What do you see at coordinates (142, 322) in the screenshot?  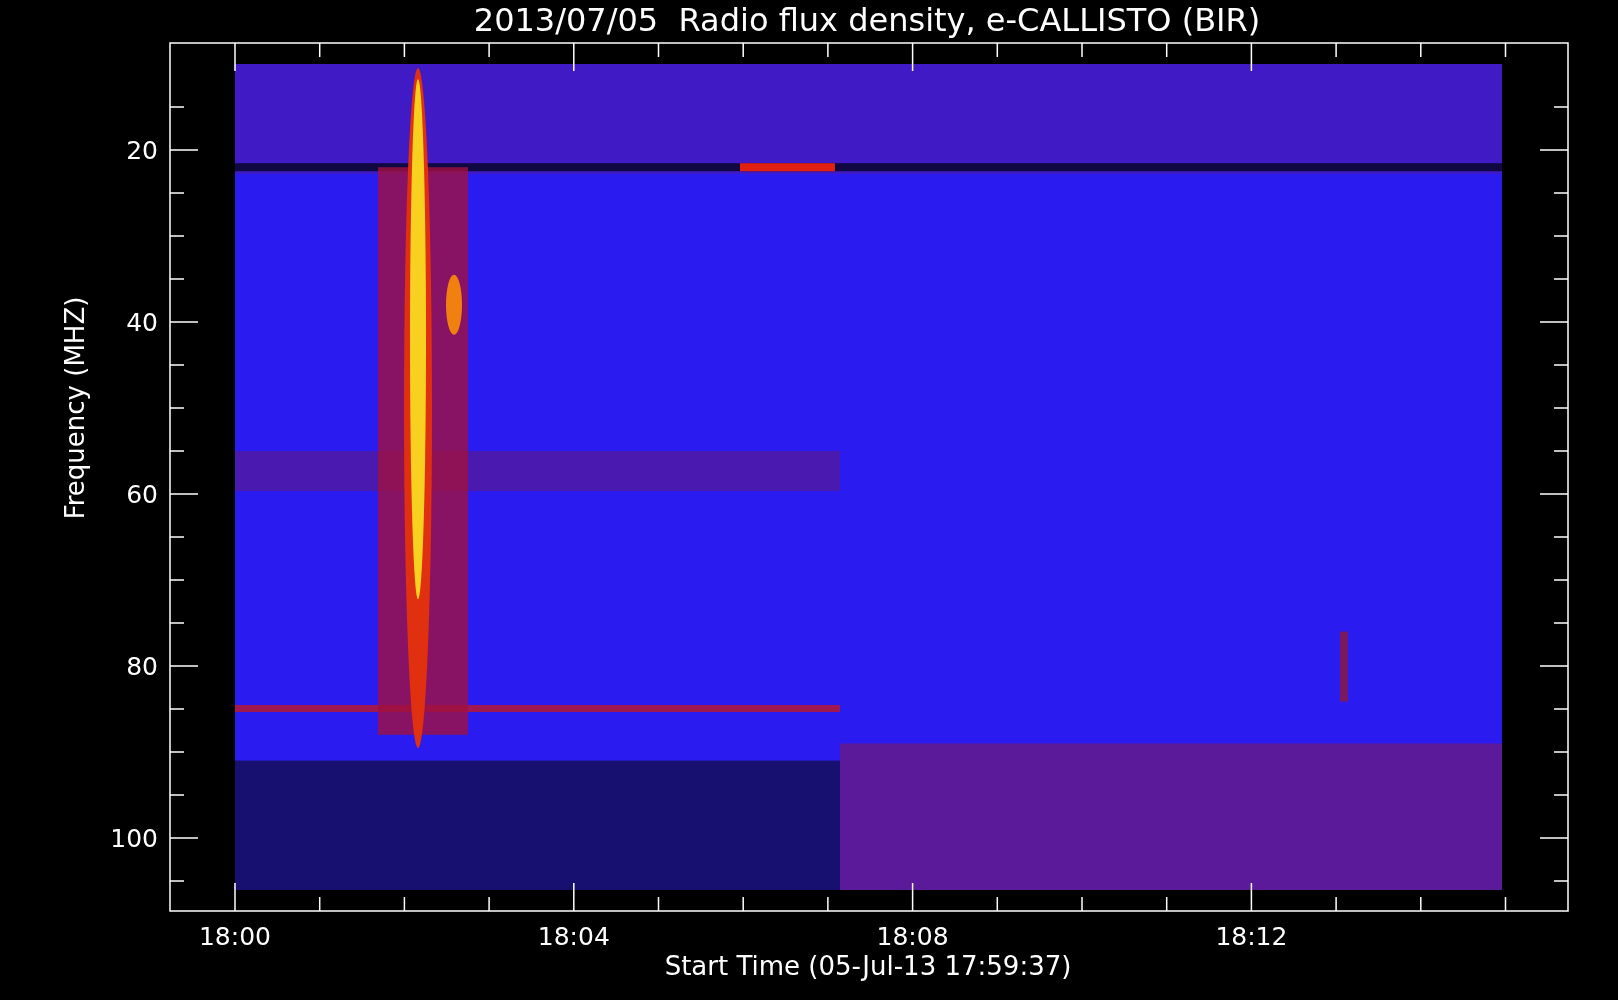 I see `tick-label: 40` at bounding box center [142, 322].